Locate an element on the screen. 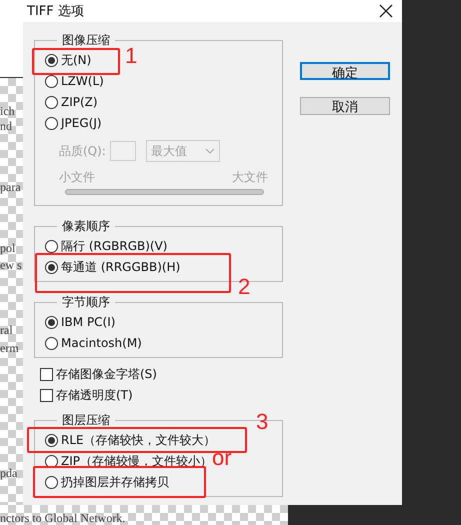  radio-option: JPEG(J) is located at coordinates (73, 123).